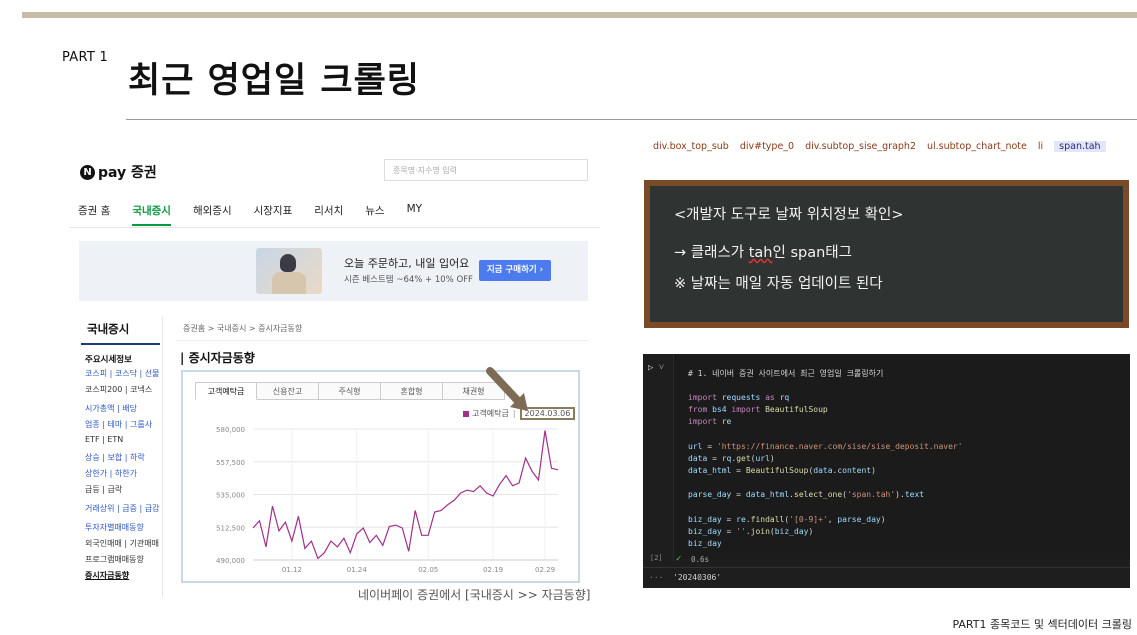 This screenshot has width=1137, height=635. I want to click on sidebar-group-volume: 거래상위 | 급증 | 급감, so click(120, 508).